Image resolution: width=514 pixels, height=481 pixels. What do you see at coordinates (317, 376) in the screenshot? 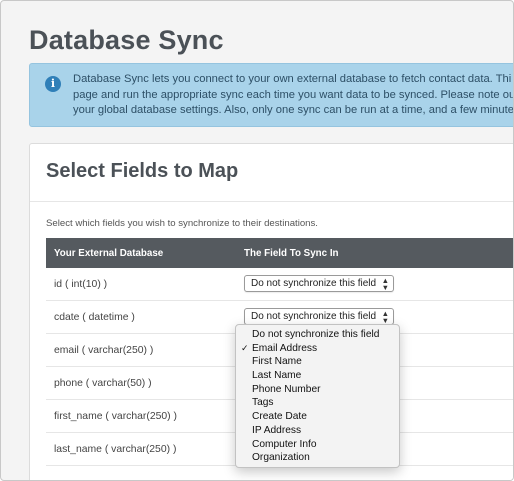
I see `dropdown-option: Last Name` at bounding box center [317, 376].